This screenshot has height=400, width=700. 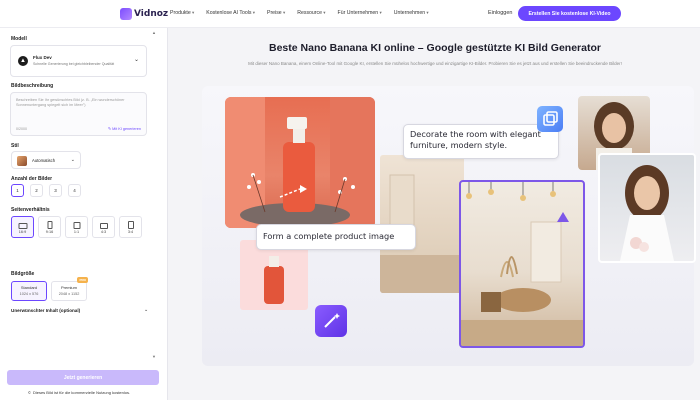 What do you see at coordinates (21, 129) in the screenshot?
I see `character-count: 0/2000` at bounding box center [21, 129].